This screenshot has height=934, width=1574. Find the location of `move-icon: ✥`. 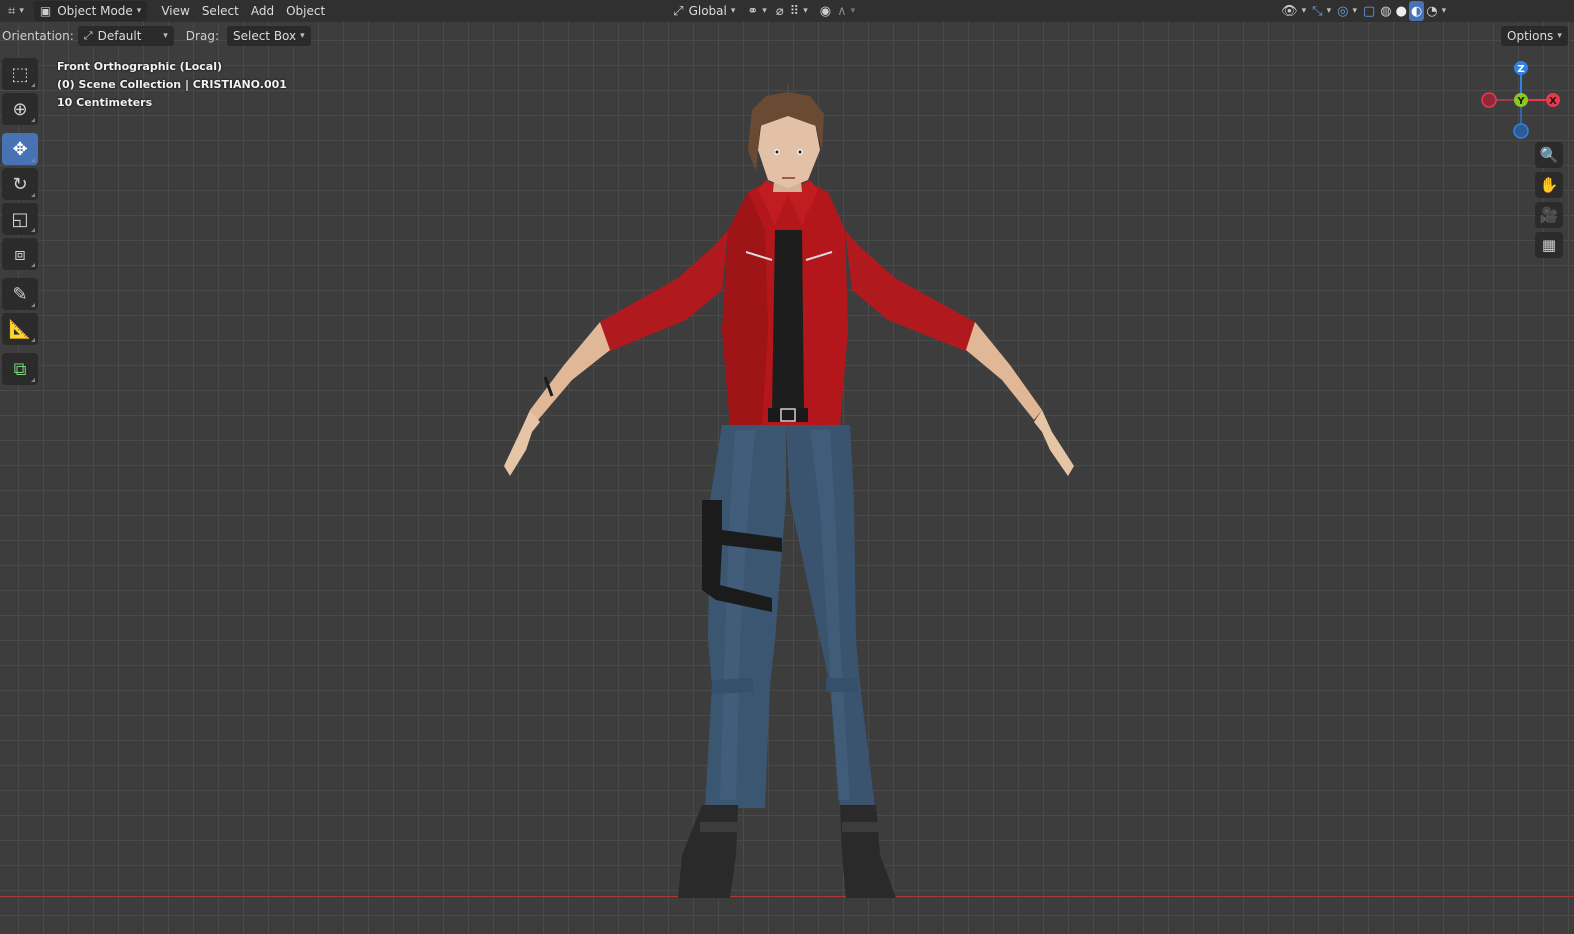

move-icon: ✥ is located at coordinates (20, 149).